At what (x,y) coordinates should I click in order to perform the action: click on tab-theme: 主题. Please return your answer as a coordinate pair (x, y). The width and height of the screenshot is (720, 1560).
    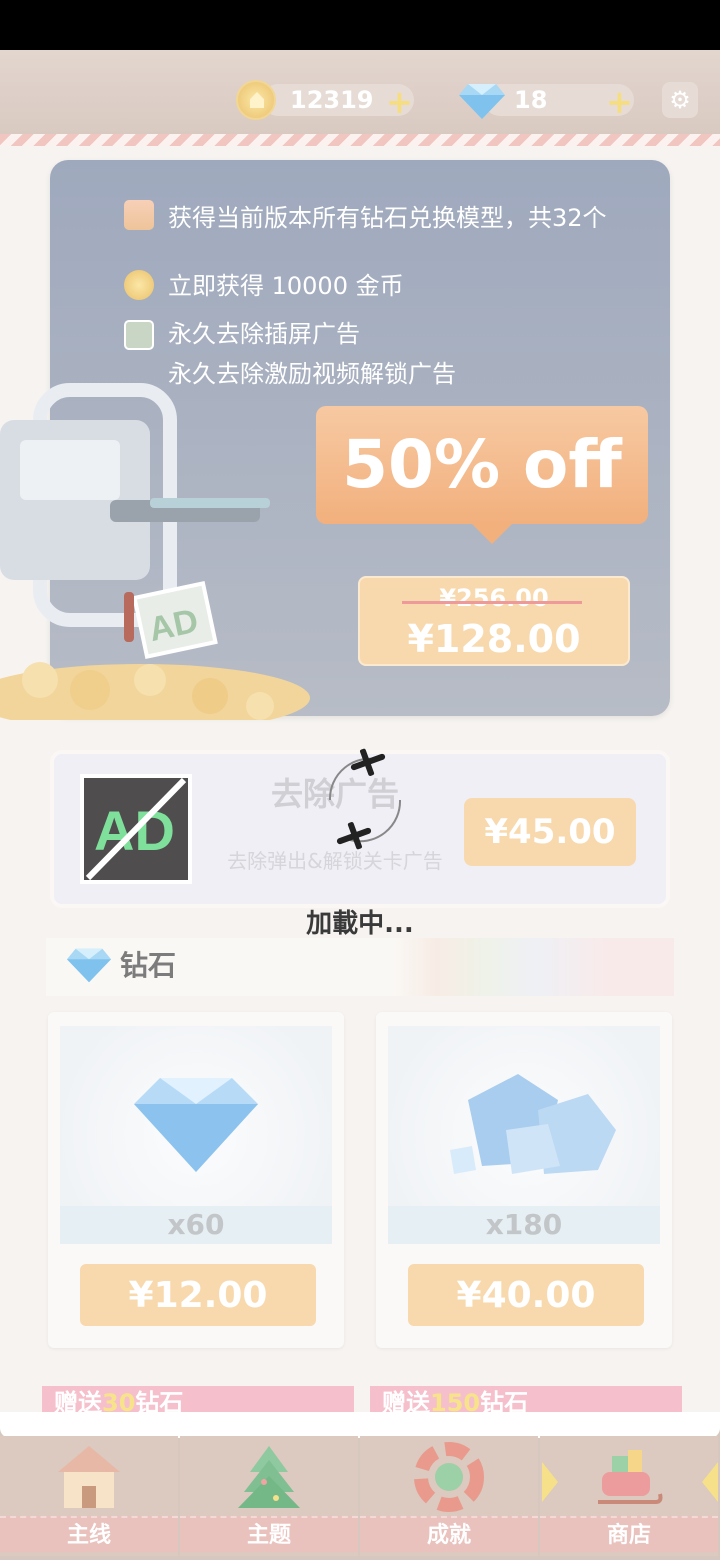
    Looking at the image, I should click on (269, 1496).